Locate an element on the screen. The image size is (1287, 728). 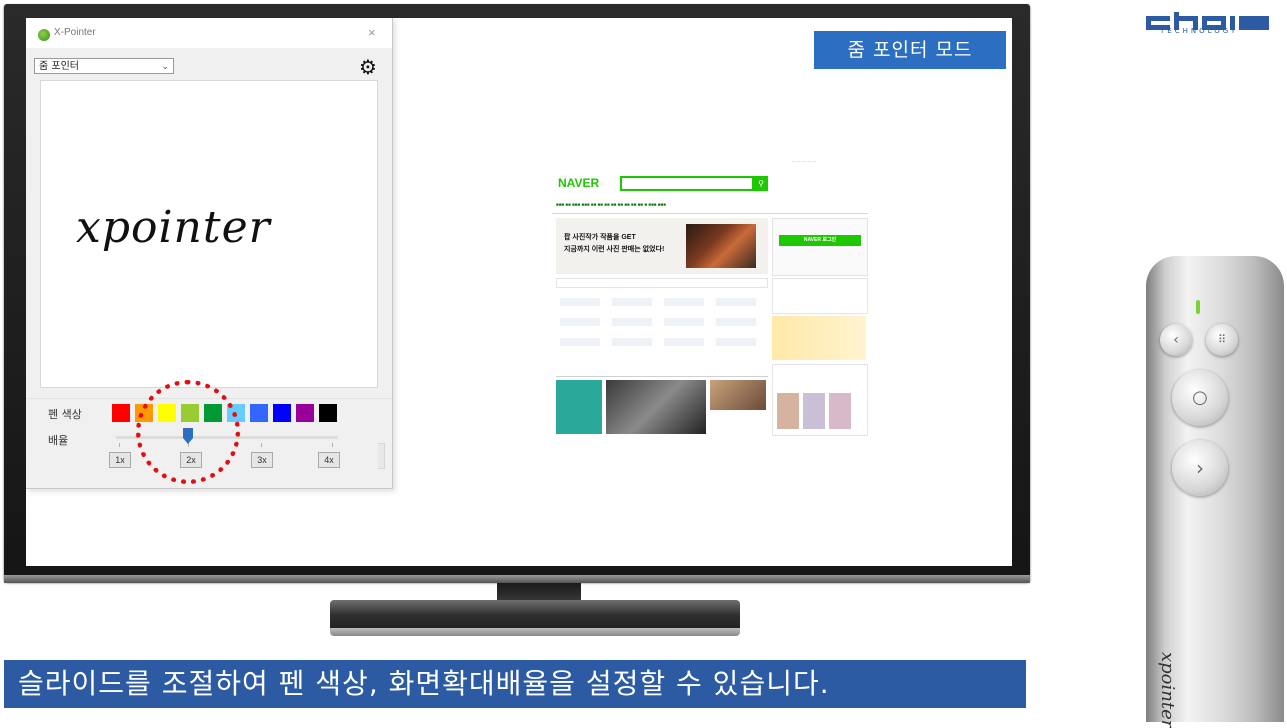
mode-dropdown-value: 줌 포인터 is located at coordinates (59, 66).